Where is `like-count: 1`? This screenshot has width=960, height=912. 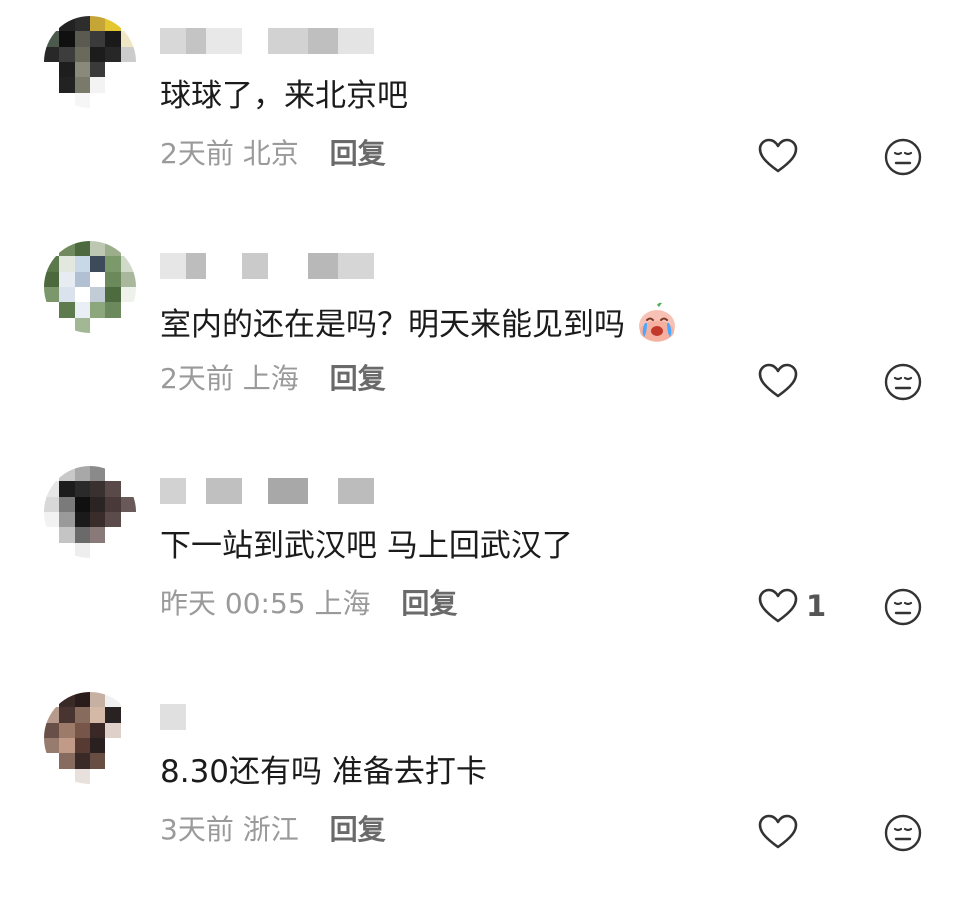
like-count: 1 is located at coordinates (816, 606).